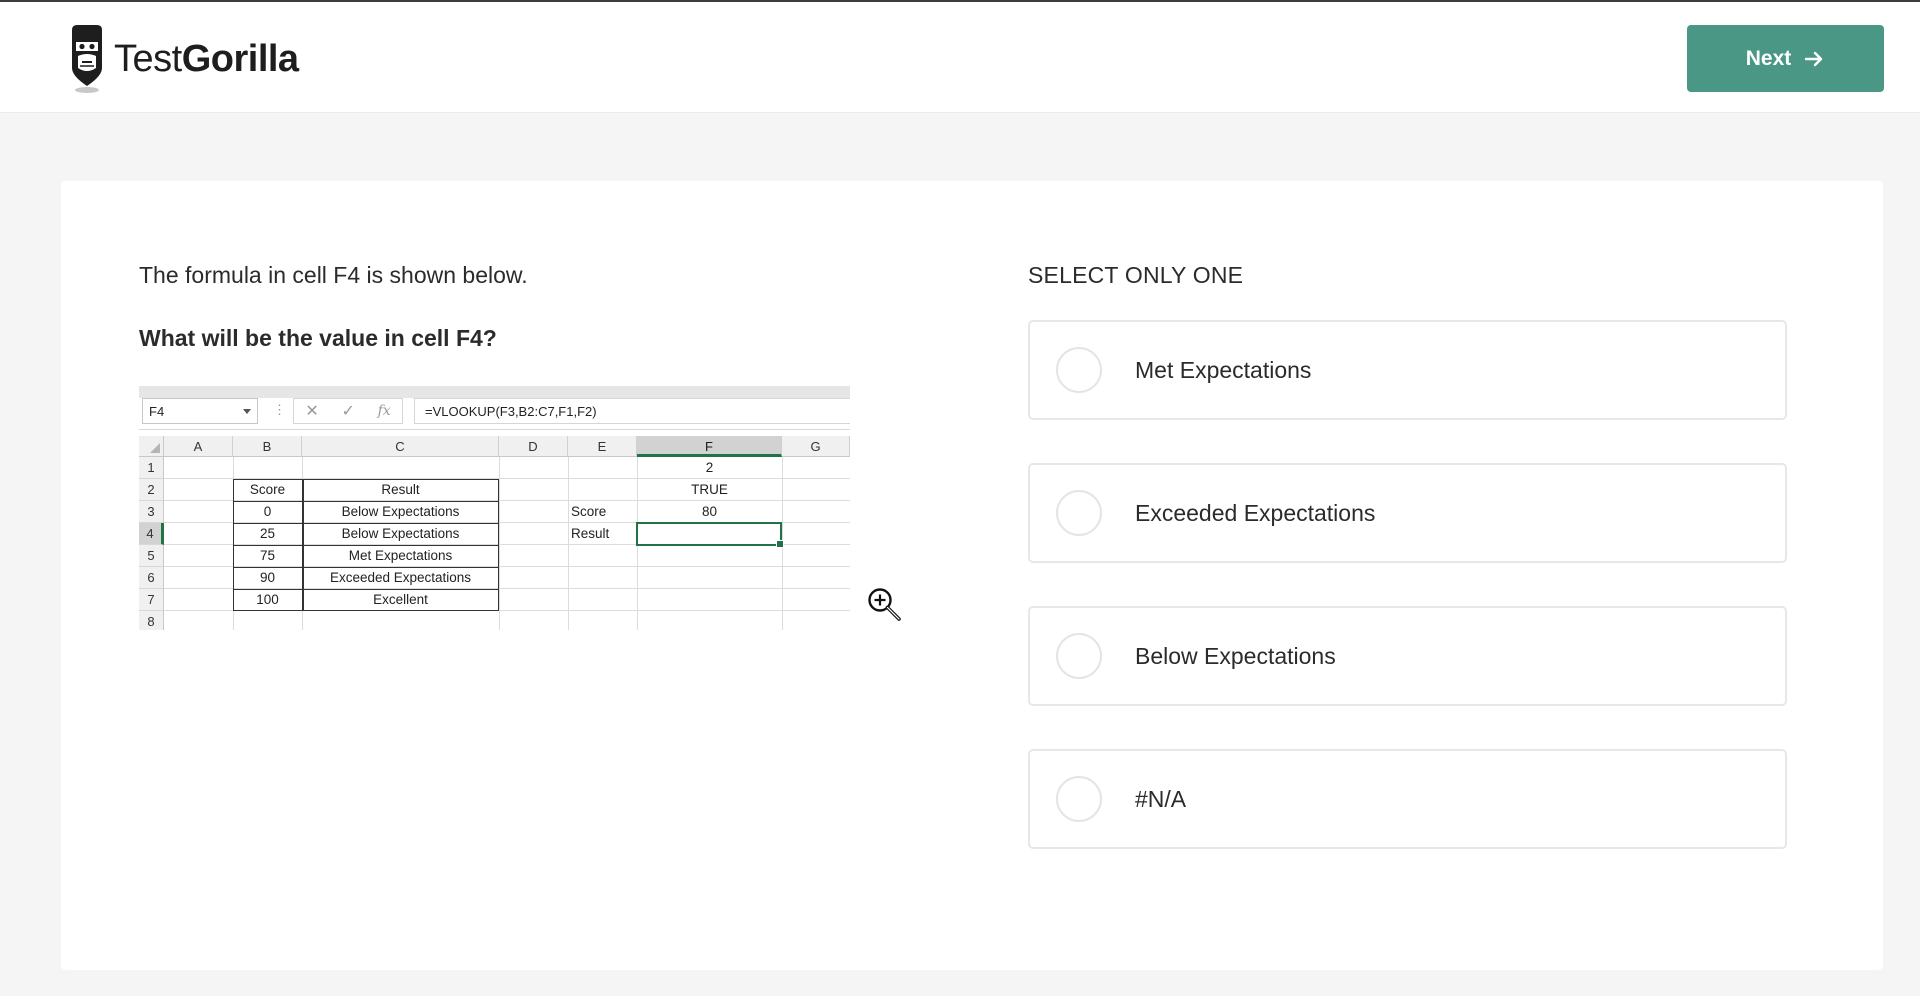 Image resolution: width=1920 pixels, height=996 pixels. Describe the element at coordinates (157, 411) in the screenshot. I see `name-box-value: F4` at that location.